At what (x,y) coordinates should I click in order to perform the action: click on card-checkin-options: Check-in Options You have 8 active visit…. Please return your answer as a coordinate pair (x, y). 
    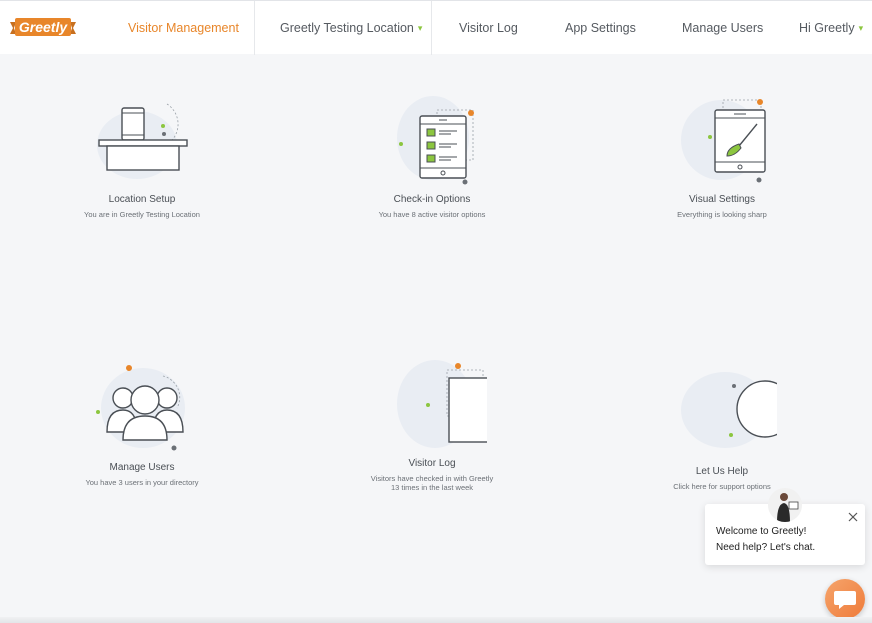
    Looking at the image, I should click on (432, 156).